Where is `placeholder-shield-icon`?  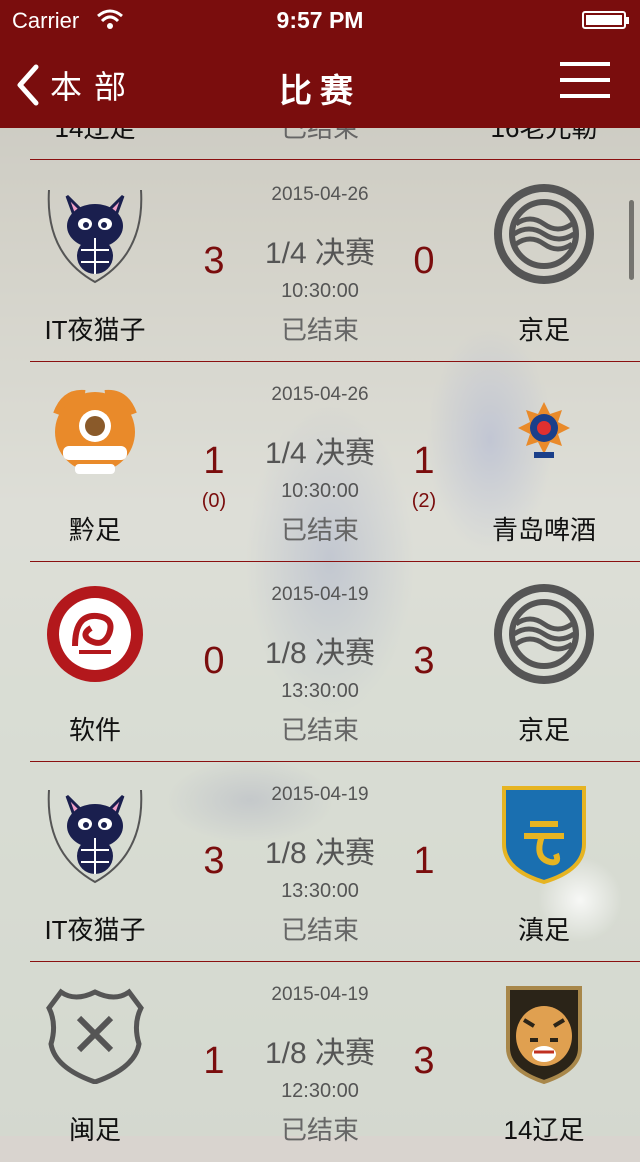
placeholder-shield-icon is located at coordinates (95, 1036).